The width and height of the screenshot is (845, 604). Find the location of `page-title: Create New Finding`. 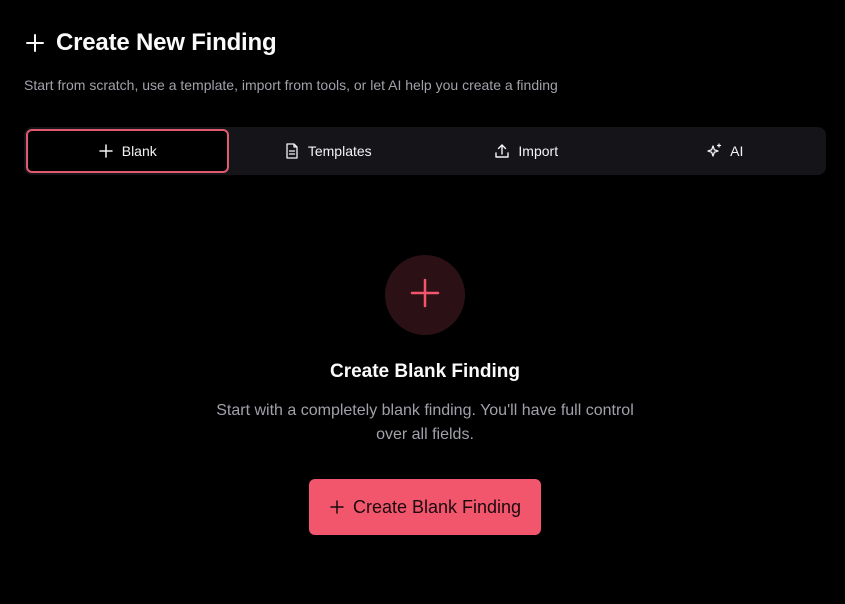

page-title: Create New Finding is located at coordinates (166, 42).